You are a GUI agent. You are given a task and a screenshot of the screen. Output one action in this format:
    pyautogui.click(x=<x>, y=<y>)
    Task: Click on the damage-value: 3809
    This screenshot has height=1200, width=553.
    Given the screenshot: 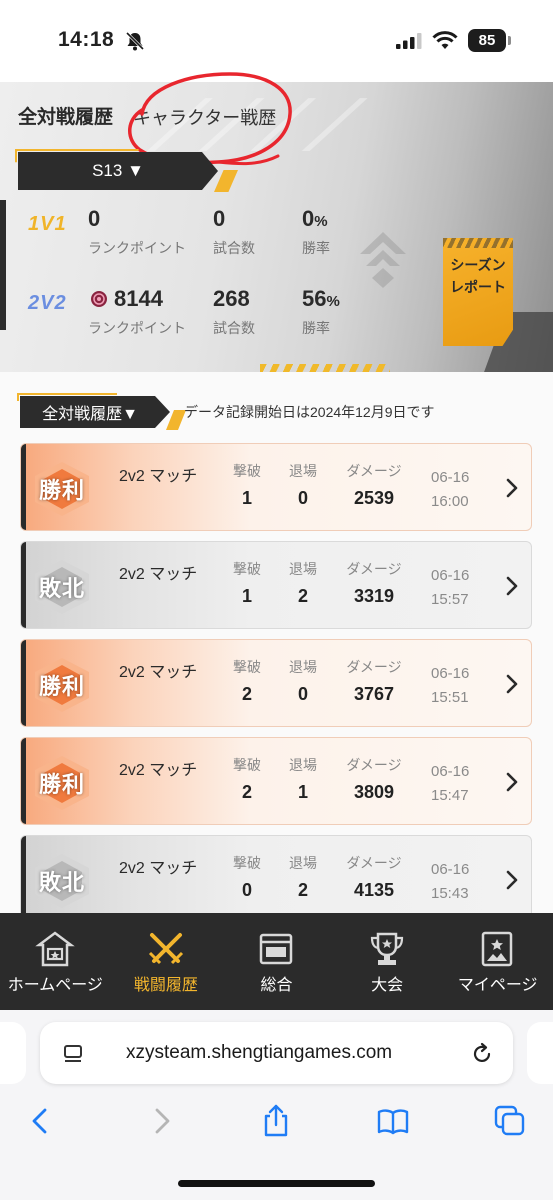 What is the action you would take?
    pyautogui.click(x=374, y=792)
    